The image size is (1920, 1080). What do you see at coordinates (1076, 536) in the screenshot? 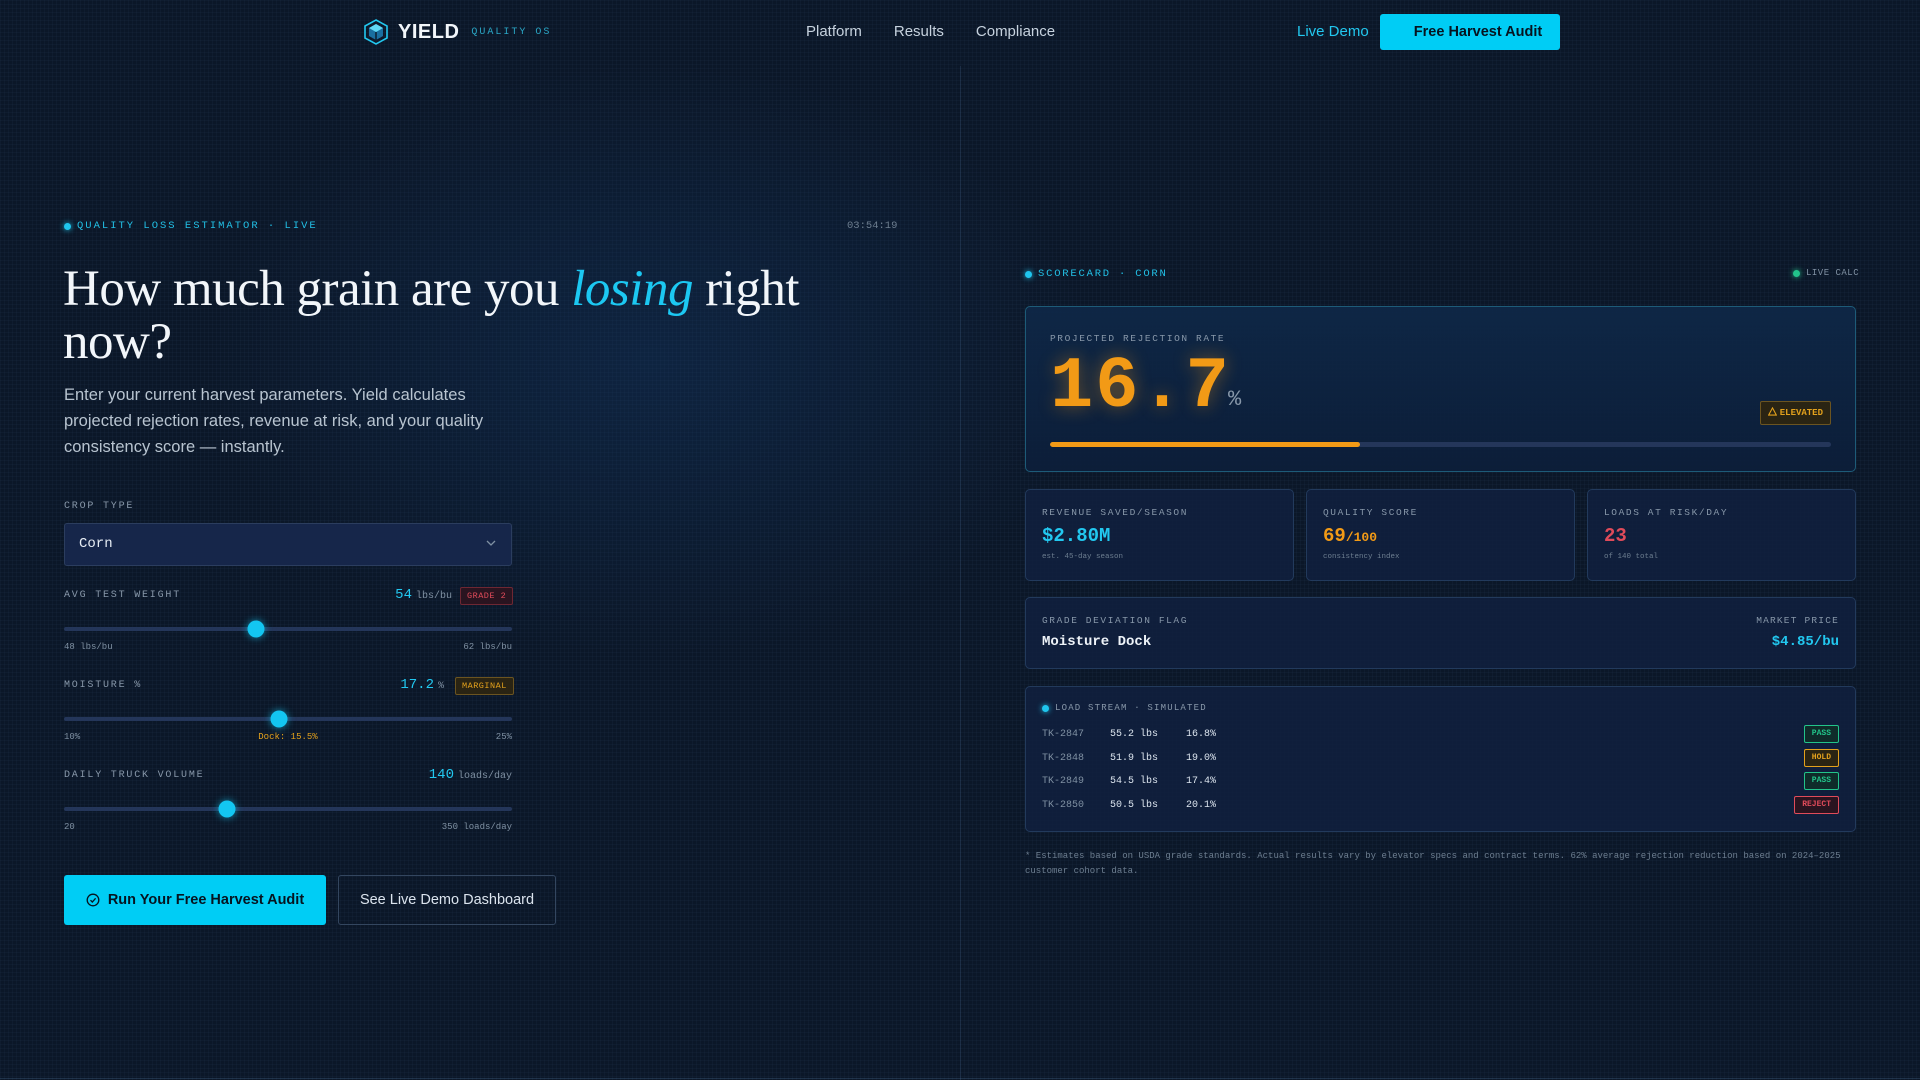
I see `revenue-value: $2.80M` at bounding box center [1076, 536].